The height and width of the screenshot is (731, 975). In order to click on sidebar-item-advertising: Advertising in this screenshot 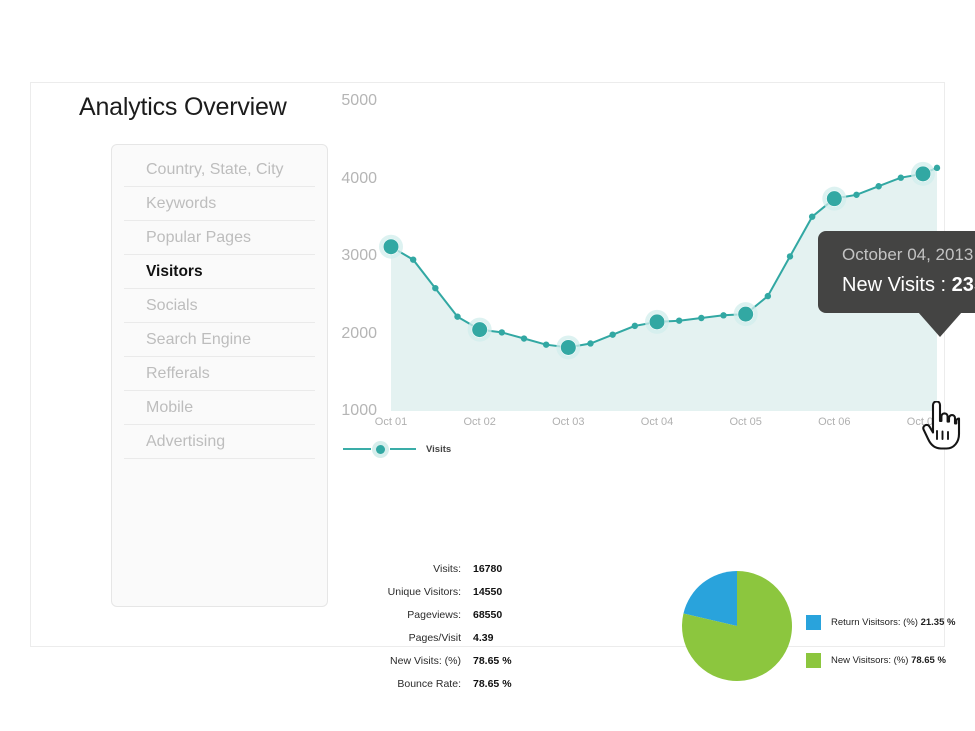, I will do `click(219, 442)`.